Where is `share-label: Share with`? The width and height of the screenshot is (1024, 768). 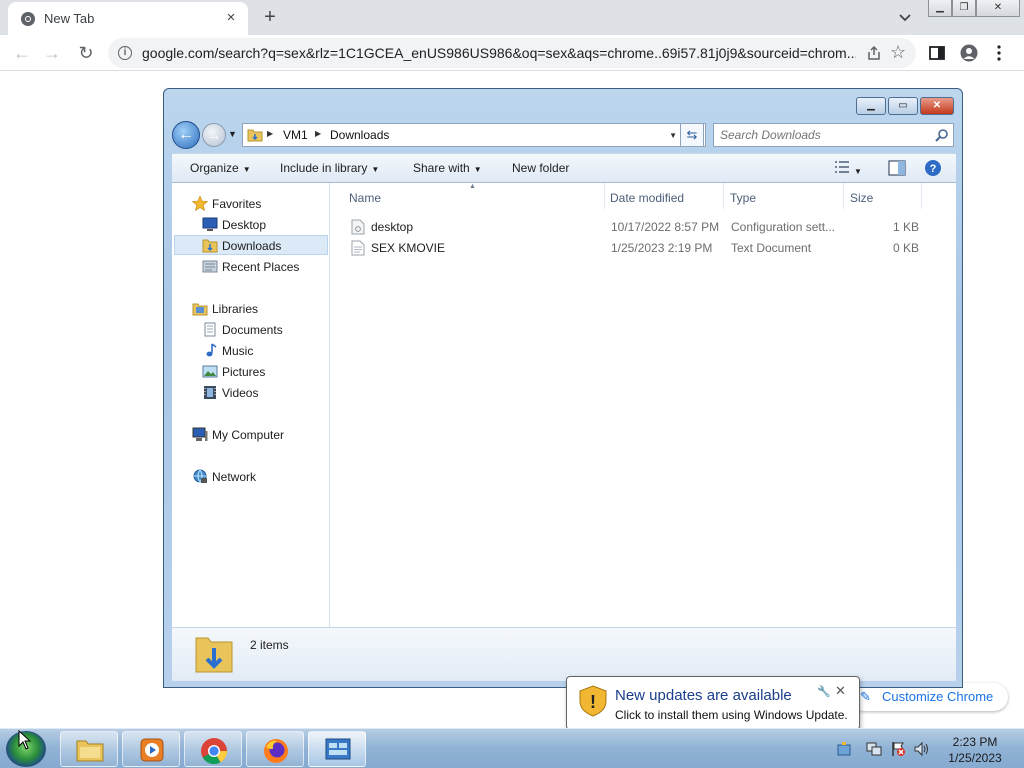 share-label: Share with is located at coordinates (441, 168).